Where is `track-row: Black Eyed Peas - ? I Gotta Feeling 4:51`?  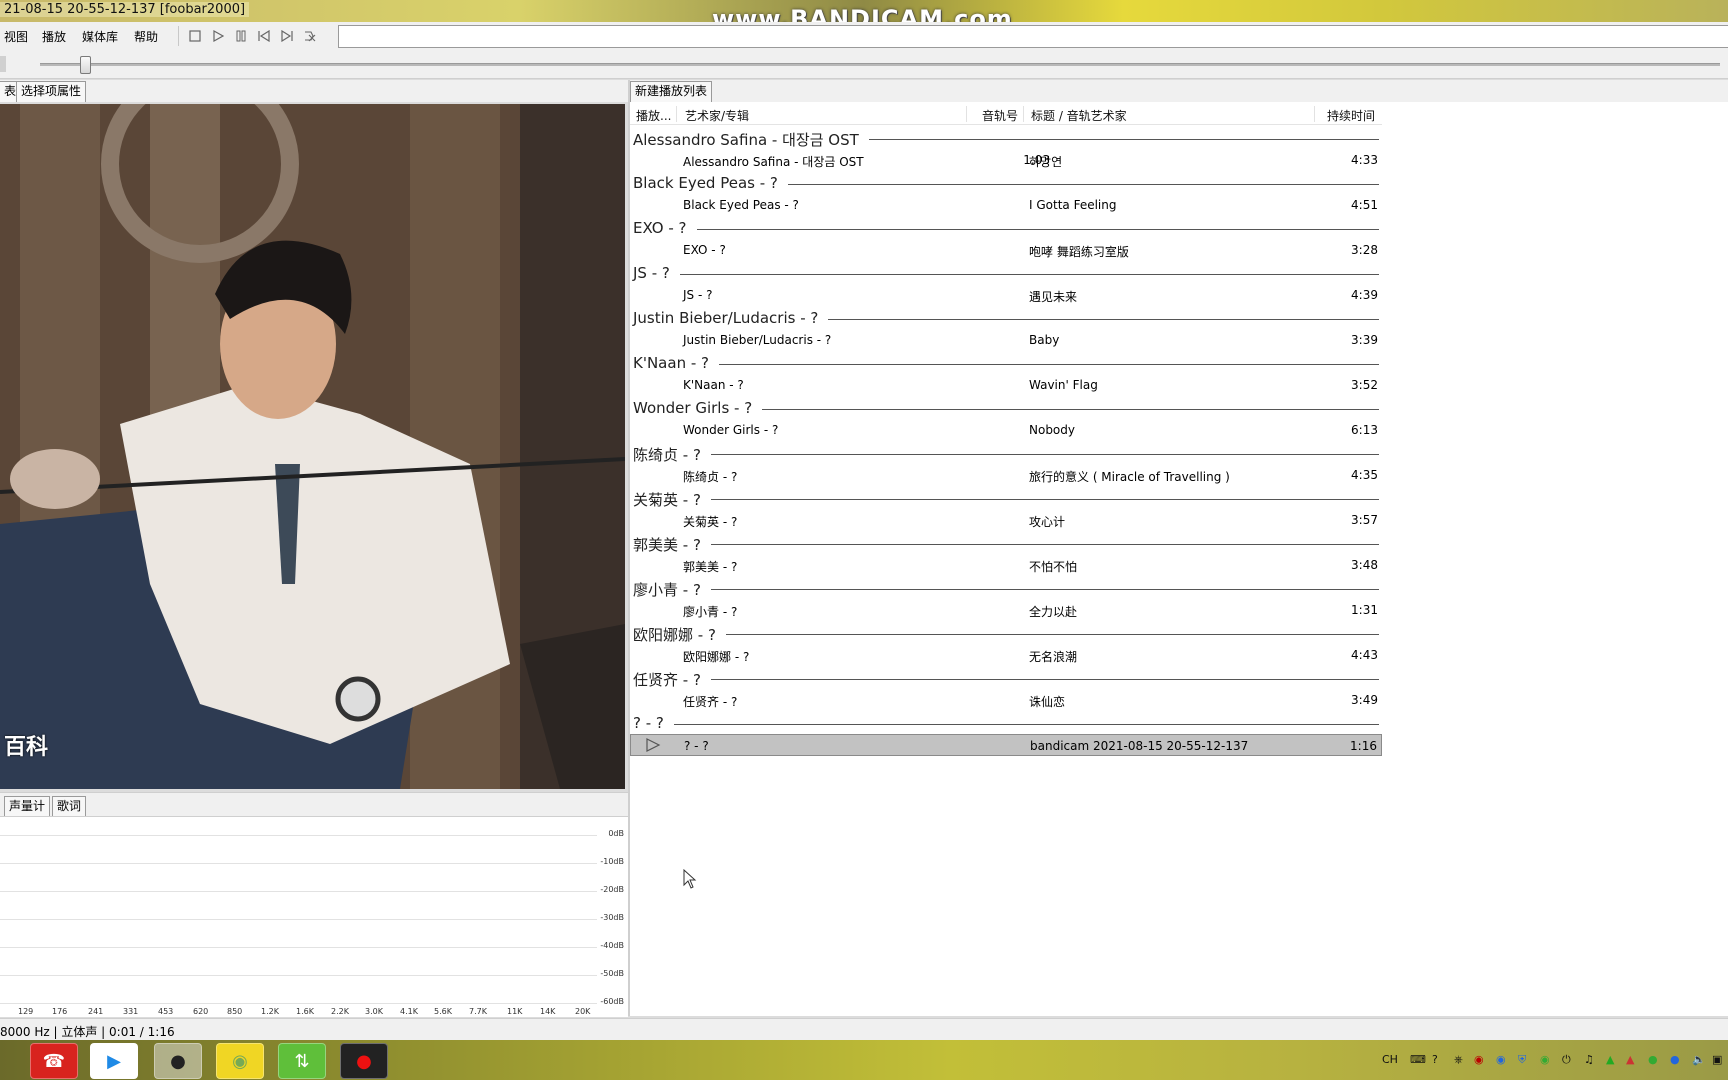
track-row: Black Eyed Peas - ? I Gotta Feeling 4:51 is located at coordinates (1006, 205).